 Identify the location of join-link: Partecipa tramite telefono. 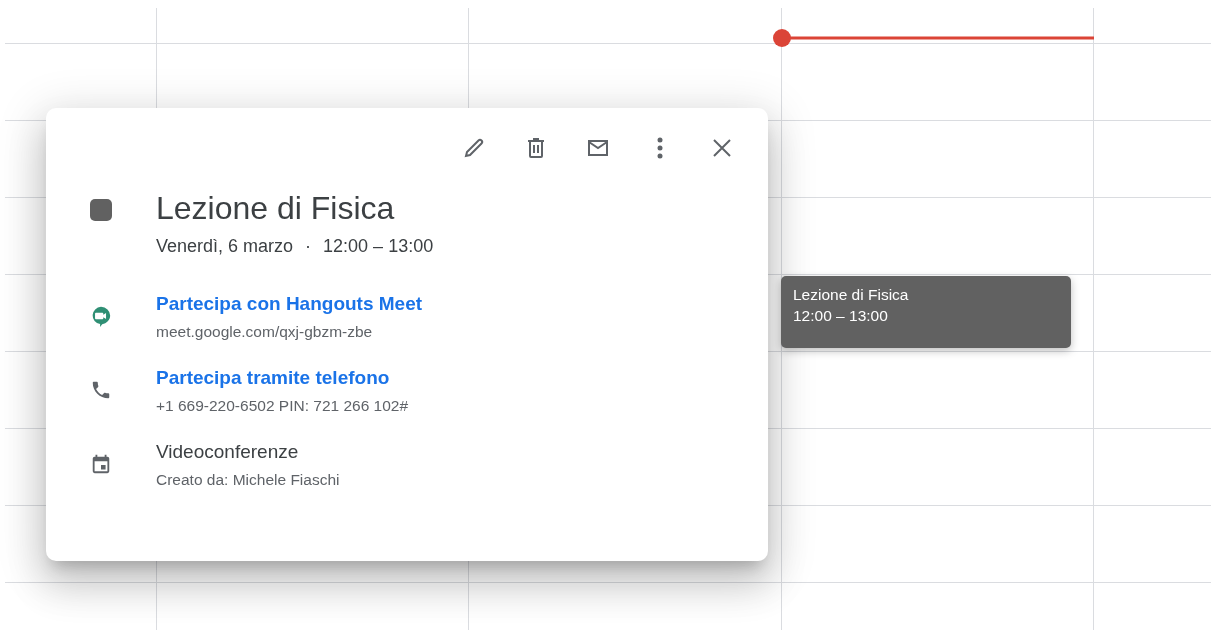
(273, 377).